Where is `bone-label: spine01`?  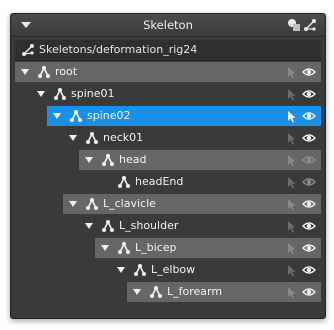
bone-label: spine01 is located at coordinates (93, 93).